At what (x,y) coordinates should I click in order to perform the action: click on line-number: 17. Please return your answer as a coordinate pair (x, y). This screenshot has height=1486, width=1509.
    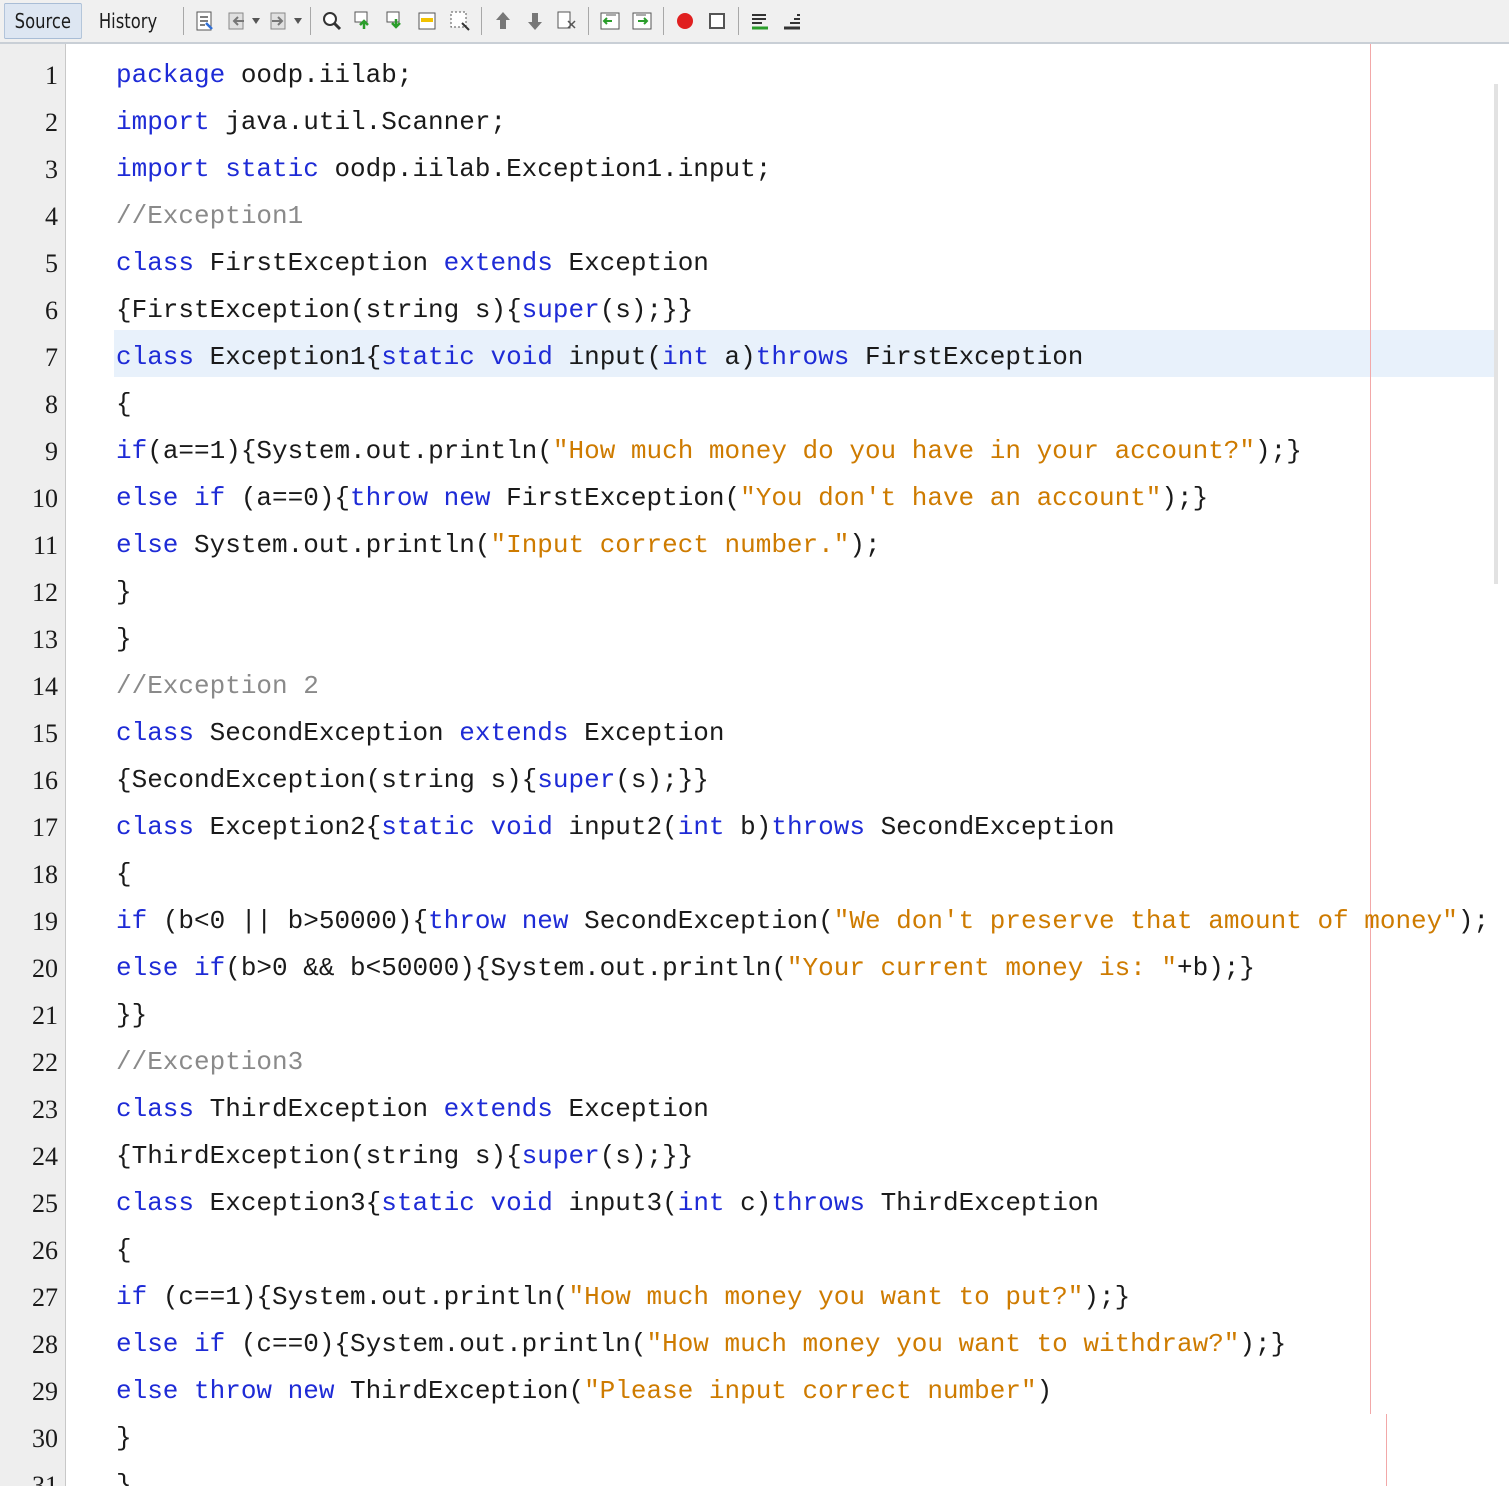
    Looking at the image, I should click on (45, 827).